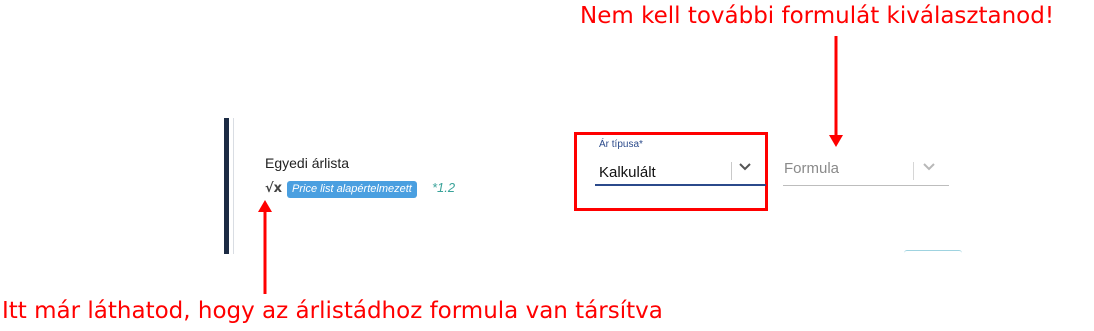 This screenshot has height=331, width=1094. Describe the element at coordinates (265, 206) in the screenshot. I see `arrow-up-head` at that location.